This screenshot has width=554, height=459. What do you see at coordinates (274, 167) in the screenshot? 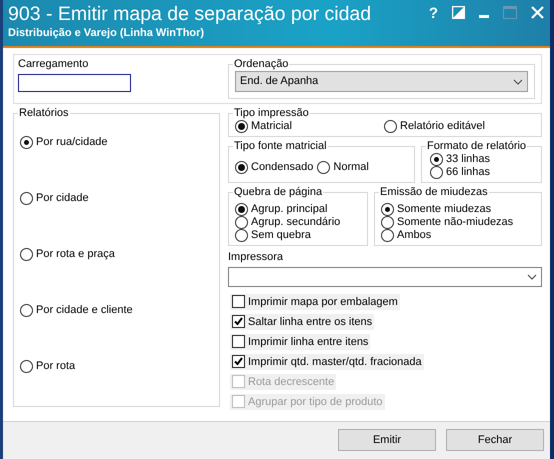
I see `radio-button: Condensado` at bounding box center [274, 167].